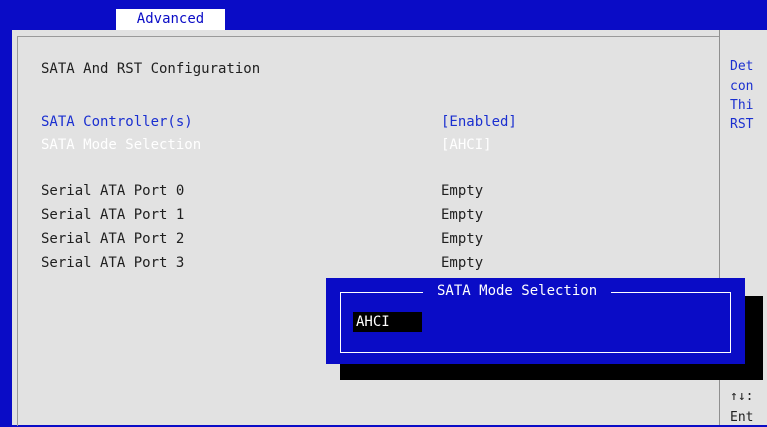  What do you see at coordinates (113, 191) in the screenshot?
I see `port-label-0: Serial ATA Port 0` at bounding box center [113, 191].